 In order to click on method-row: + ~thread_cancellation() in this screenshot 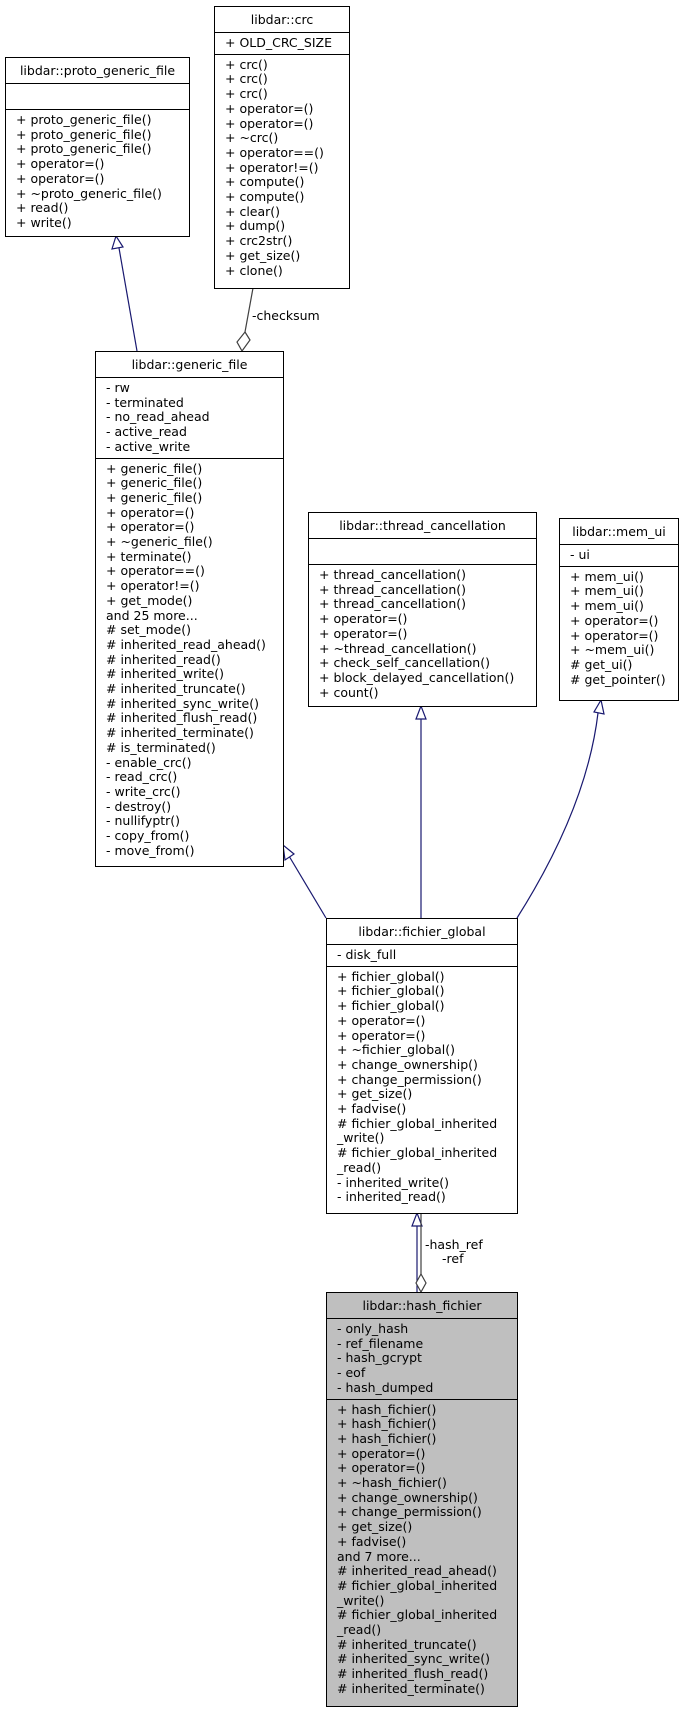, I will do `click(398, 648)`.